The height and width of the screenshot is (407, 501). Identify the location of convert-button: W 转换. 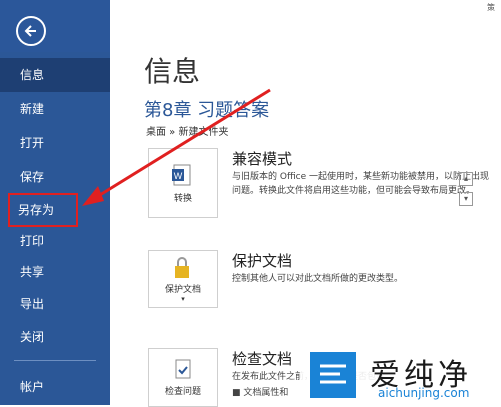
(183, 183).